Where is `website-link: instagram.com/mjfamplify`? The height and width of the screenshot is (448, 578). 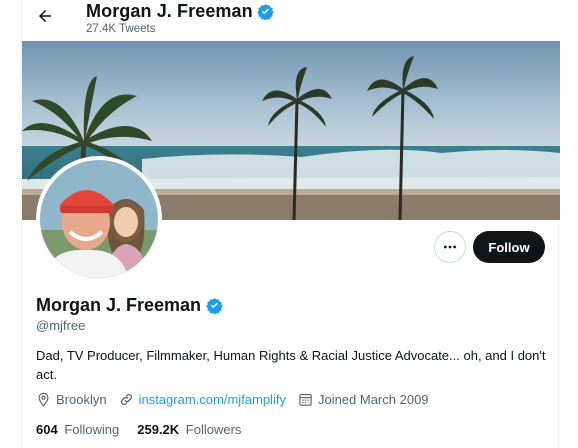
website-link: instagram.com/mjfamplify is located at coordinates (212, 399).